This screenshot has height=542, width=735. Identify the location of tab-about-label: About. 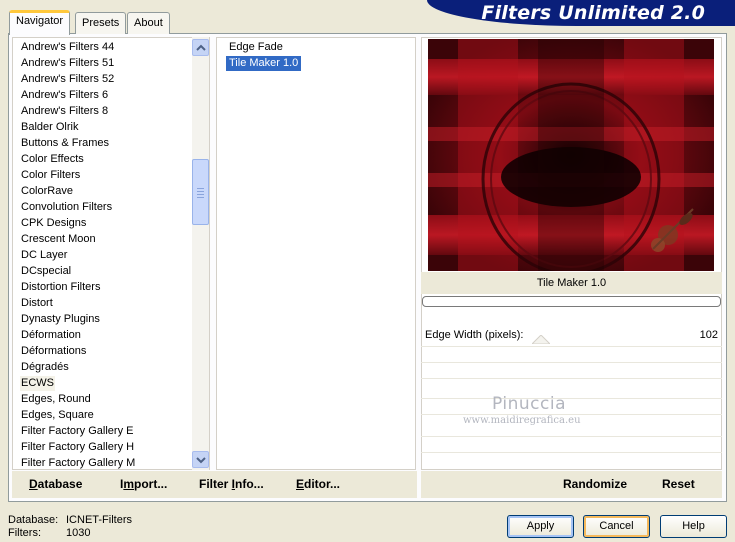
(148, 23).